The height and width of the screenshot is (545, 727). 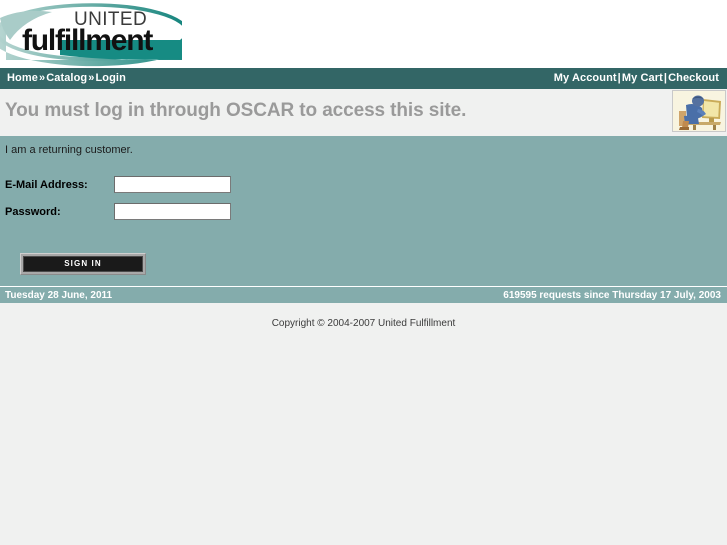 I want to click on breadcrumb: Home»Catalog»Login, so click(x=66, y=78).